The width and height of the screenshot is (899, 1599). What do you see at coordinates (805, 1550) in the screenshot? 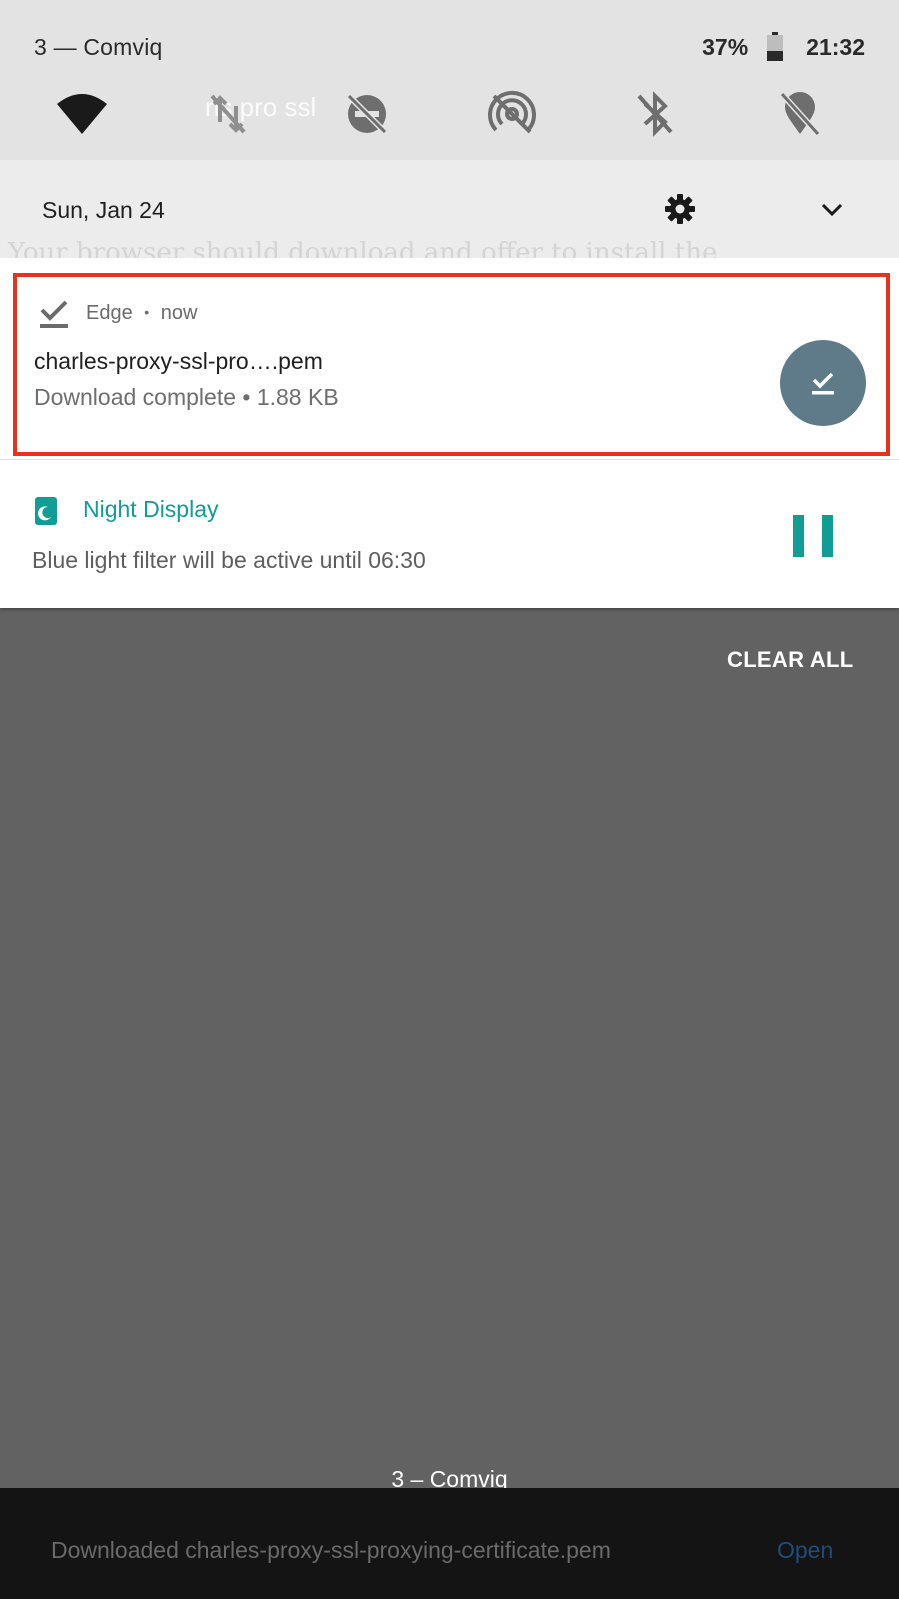
I see `snackbar-open-button: Open` at bounding box center [805, 1550].